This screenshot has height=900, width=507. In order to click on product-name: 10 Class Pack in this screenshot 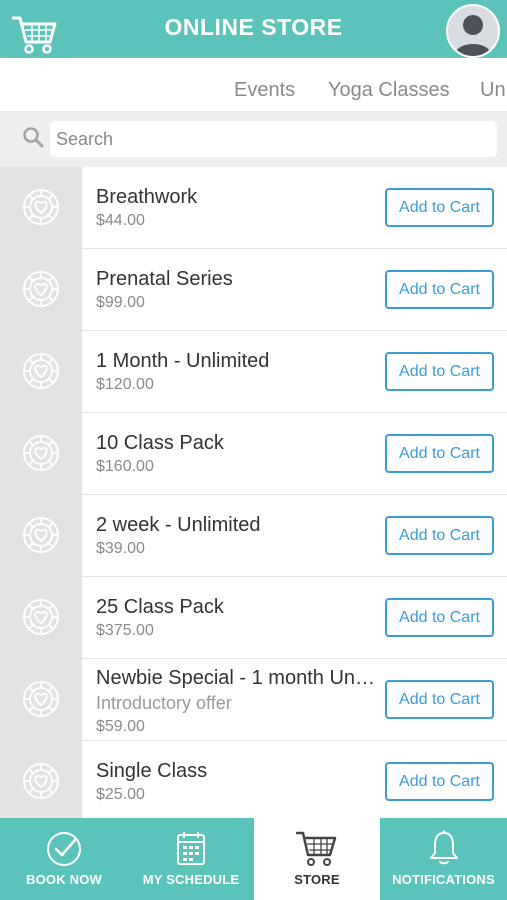, I will do `click(160, 443)`.